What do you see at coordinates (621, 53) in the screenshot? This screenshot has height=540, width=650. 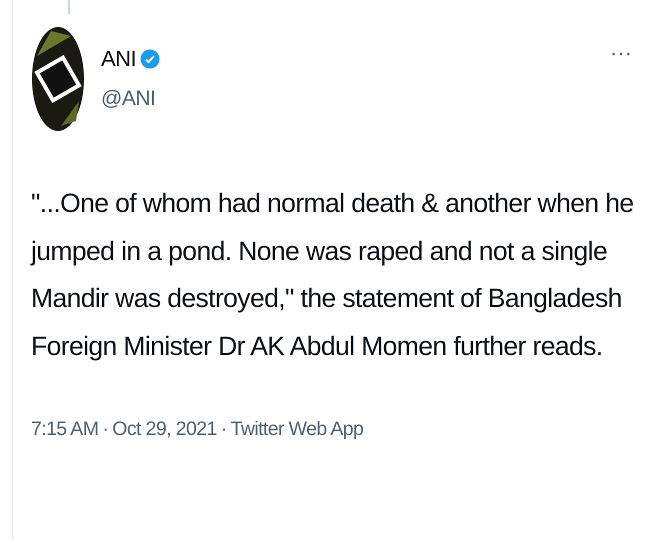 I see `more-button: ···` at bounding box center [621, 53].